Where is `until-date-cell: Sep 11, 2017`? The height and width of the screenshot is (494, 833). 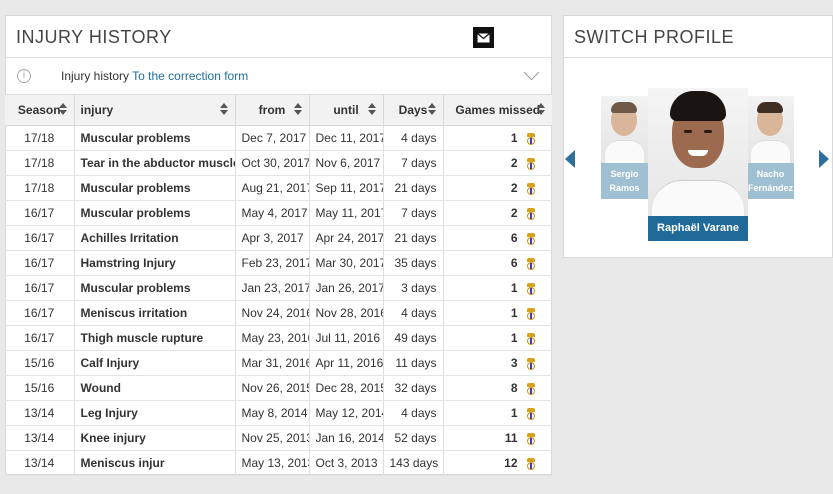
until-date-cell: Sep 11, 2017 is located at coordinates (346, 188).